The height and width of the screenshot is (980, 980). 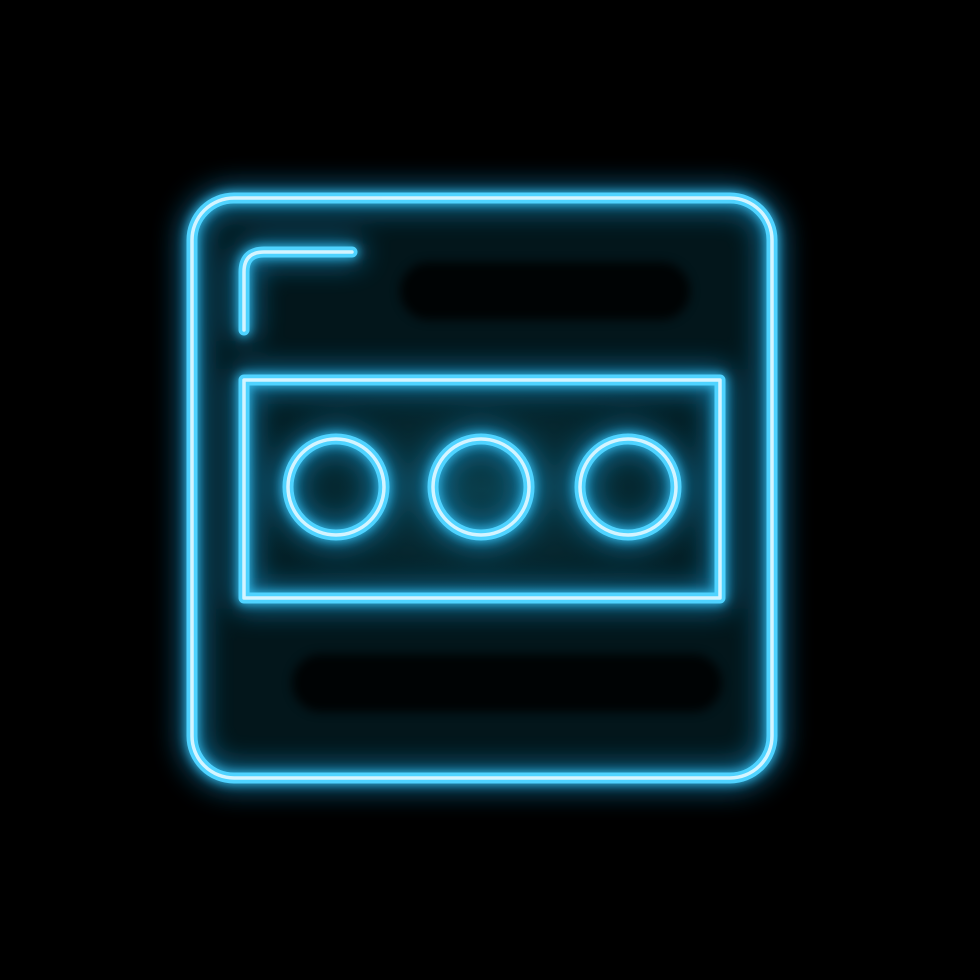 I want to click on password-field-haze, so click(x=482, y=489).